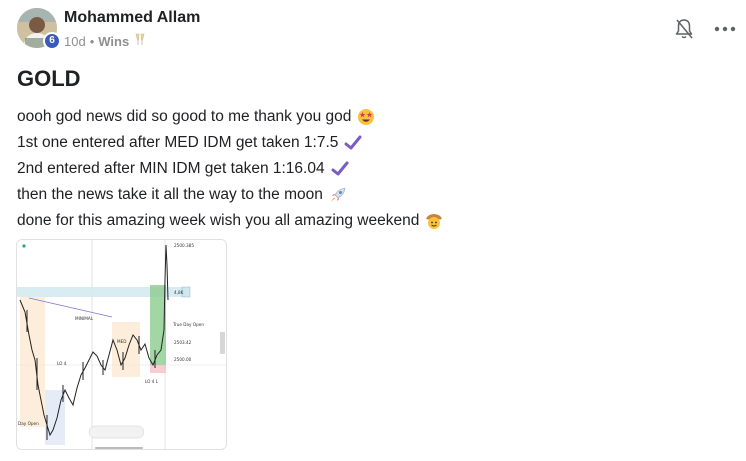 The height and width of the screenshot is (461, 746). What do you see at coordinates (28, 423) in the screenshot?
I see `chart-label: Day Open` at bounding box center [28, 423].